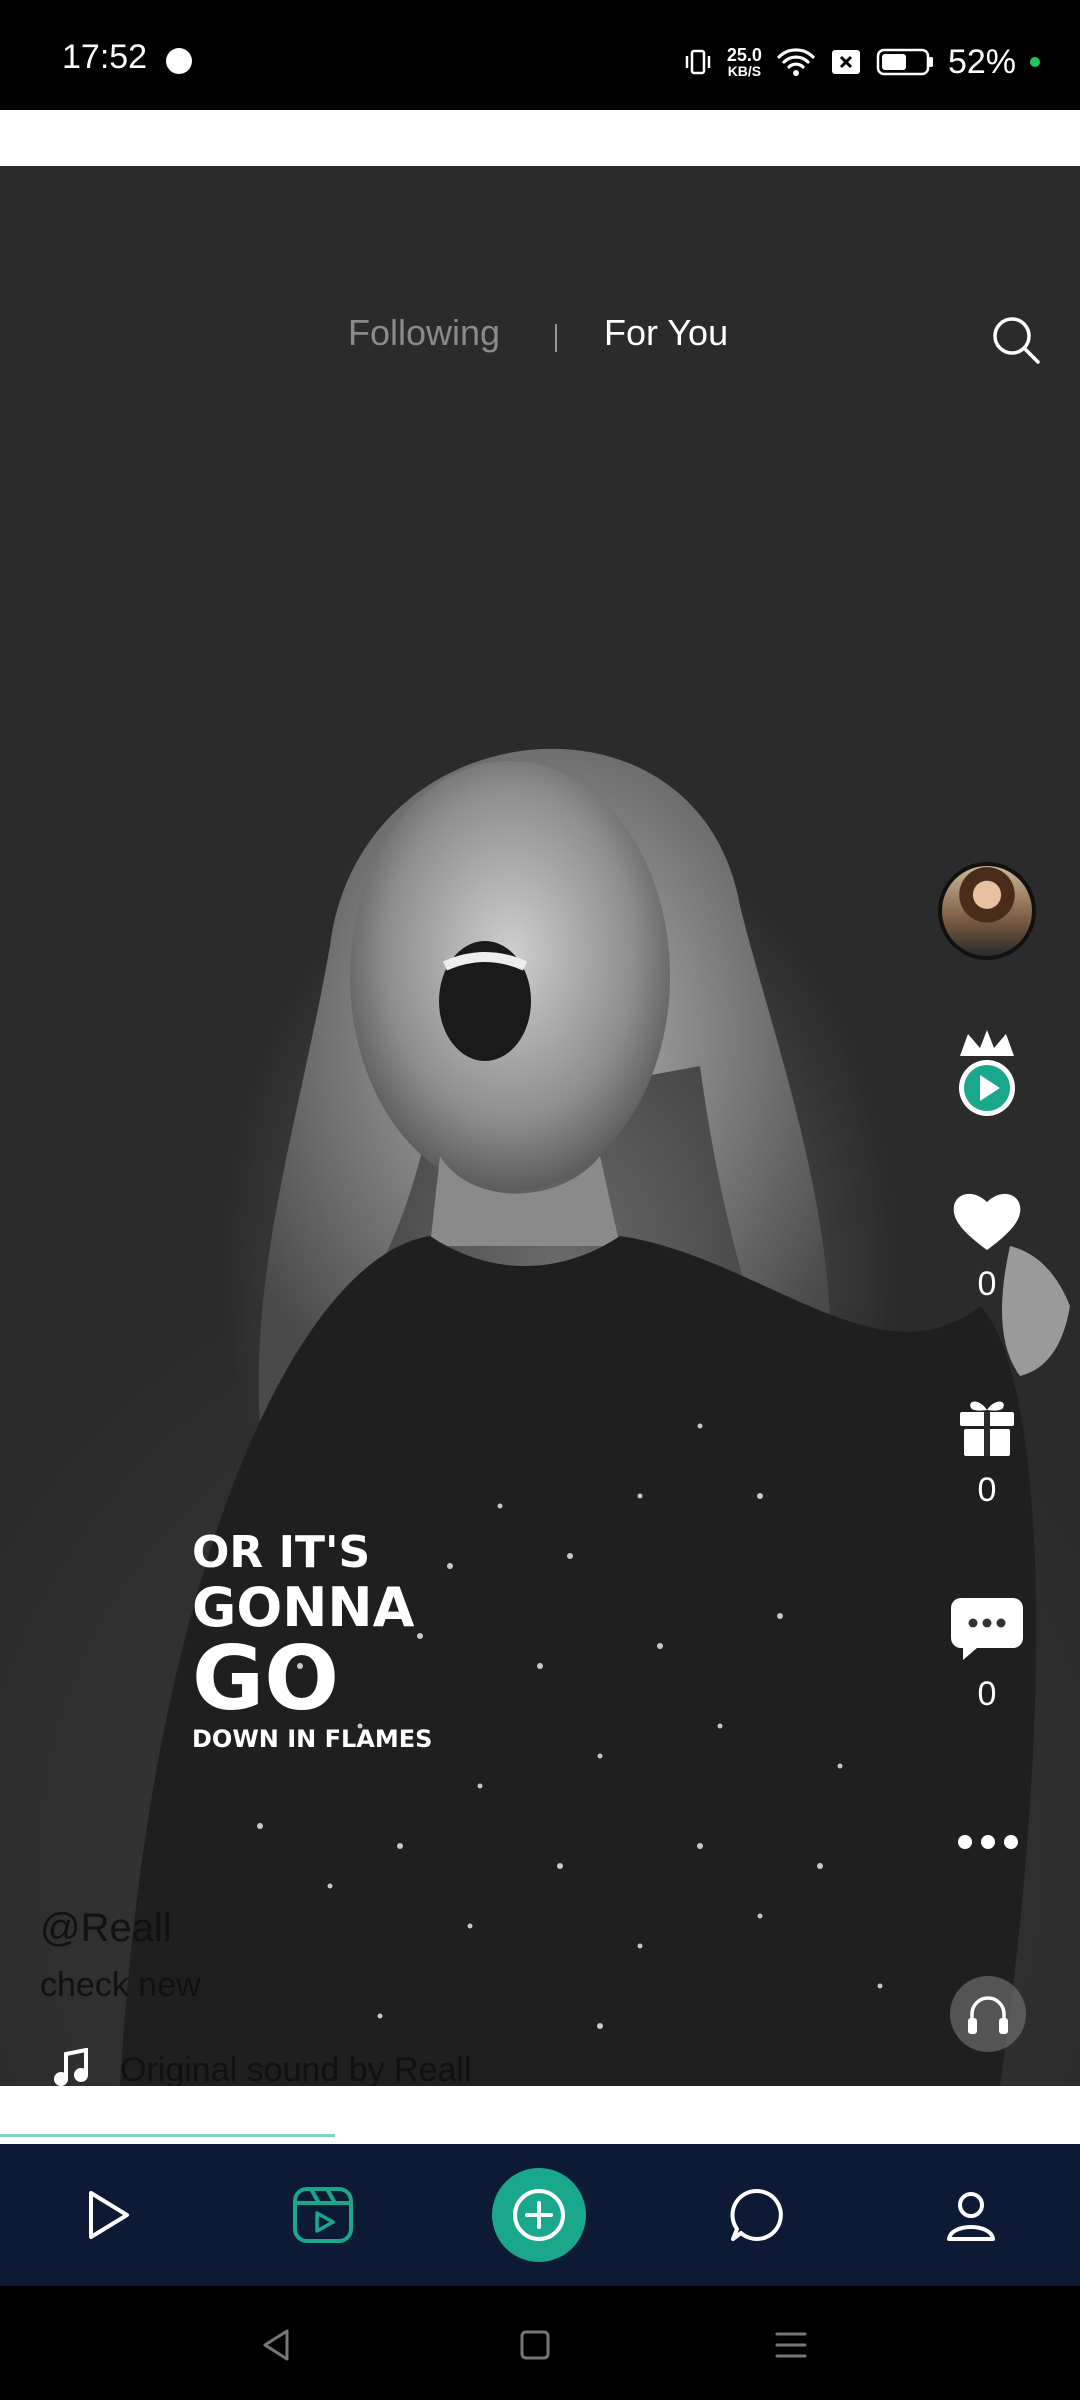  I want to click on headphones-icon, so click(988, 2015).